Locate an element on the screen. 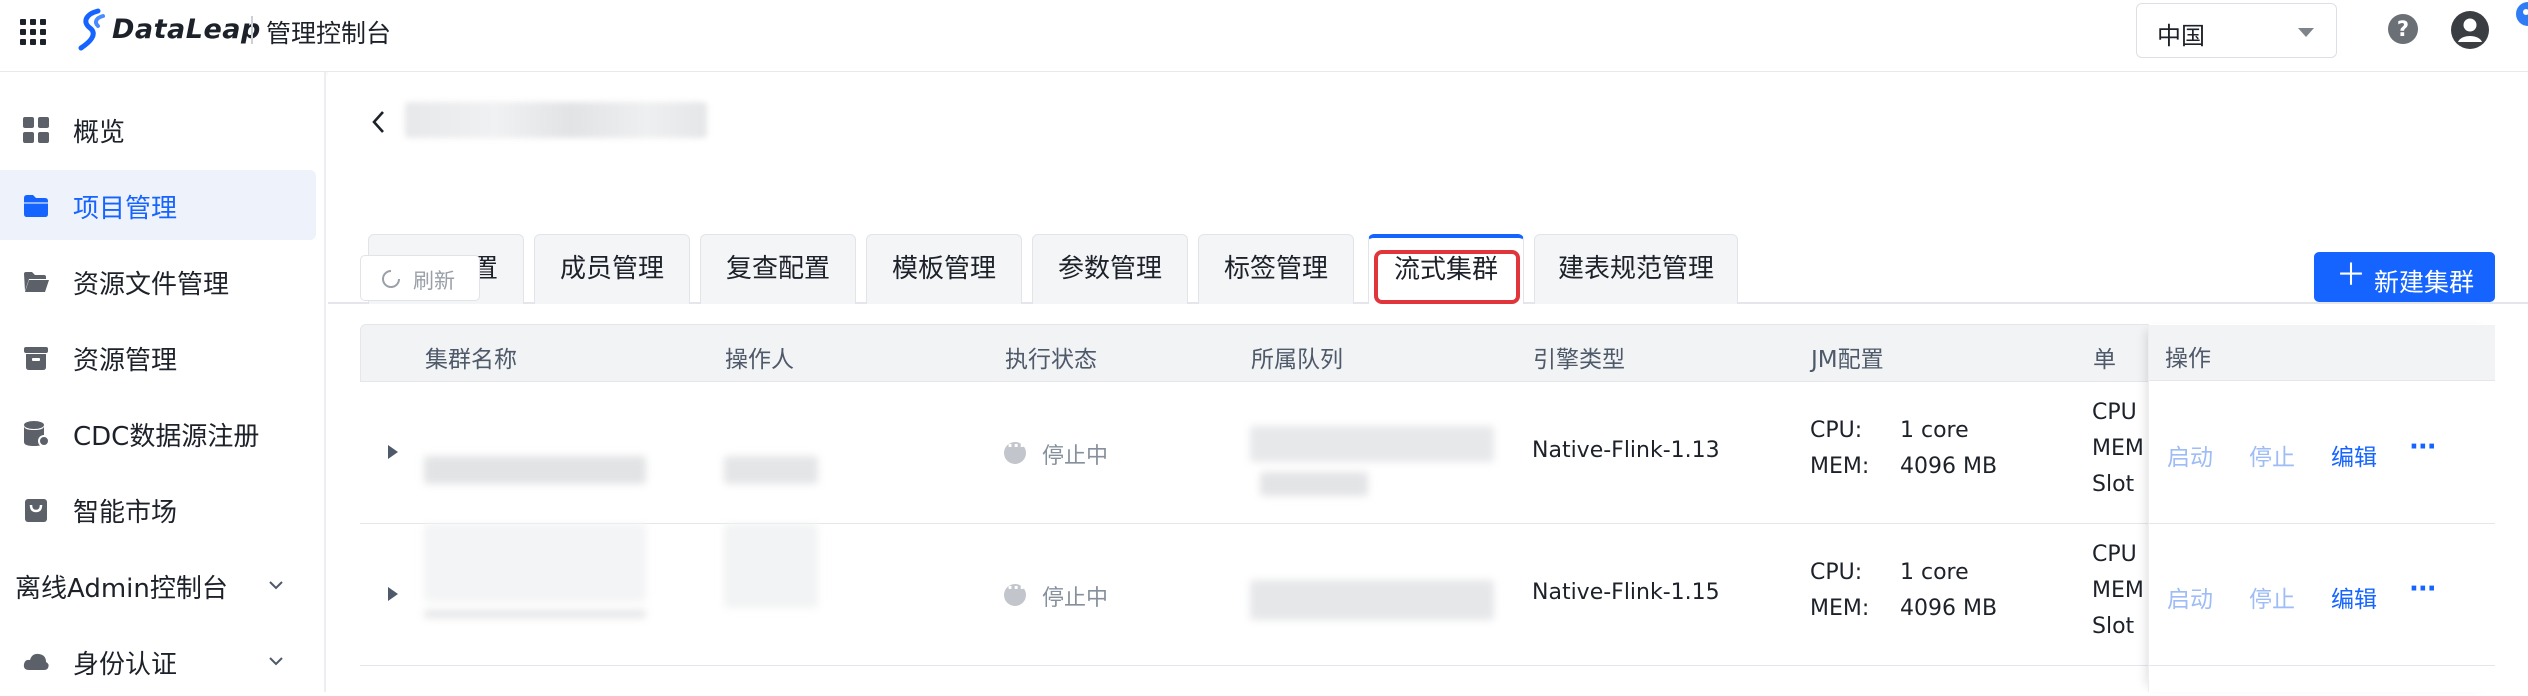  sidebar-item-cdc-datasource: CDC数据源注册 is located at coordinates (158, 433).